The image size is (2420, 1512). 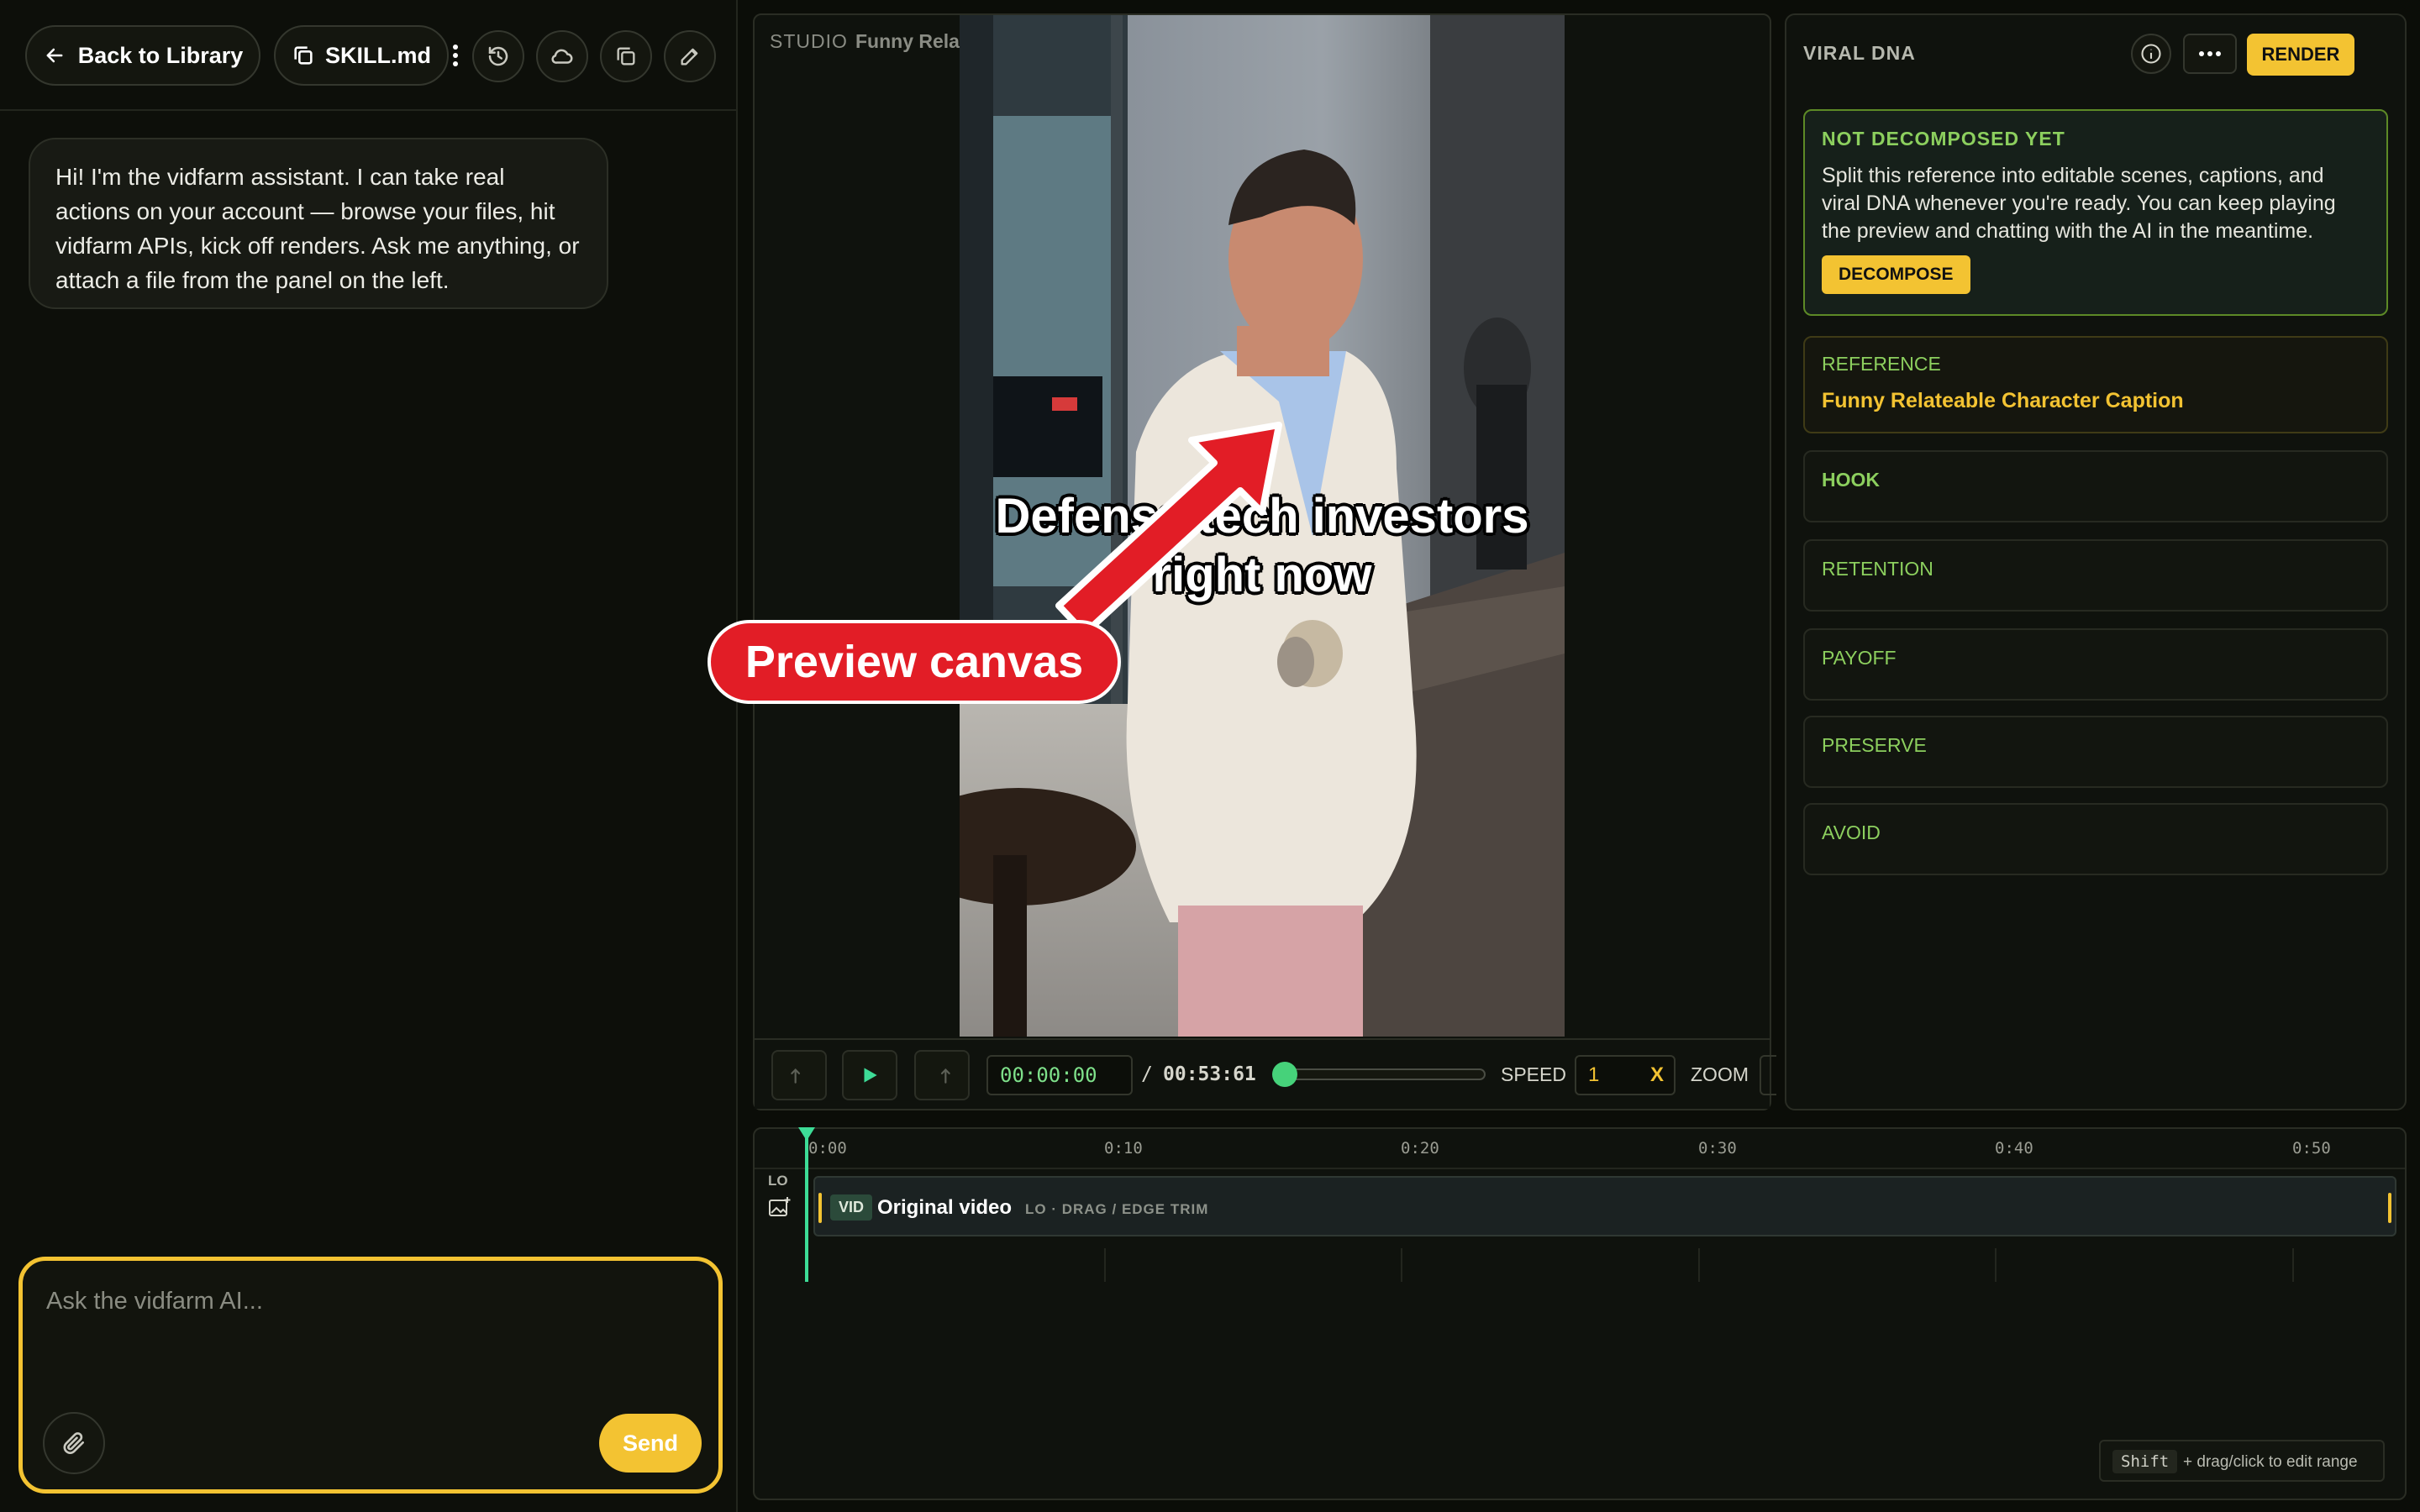 What do you see at coordinates (1656, 1074) in the screenshot?
I see `speed-unit: X` at bounding box center [1656, 1074].